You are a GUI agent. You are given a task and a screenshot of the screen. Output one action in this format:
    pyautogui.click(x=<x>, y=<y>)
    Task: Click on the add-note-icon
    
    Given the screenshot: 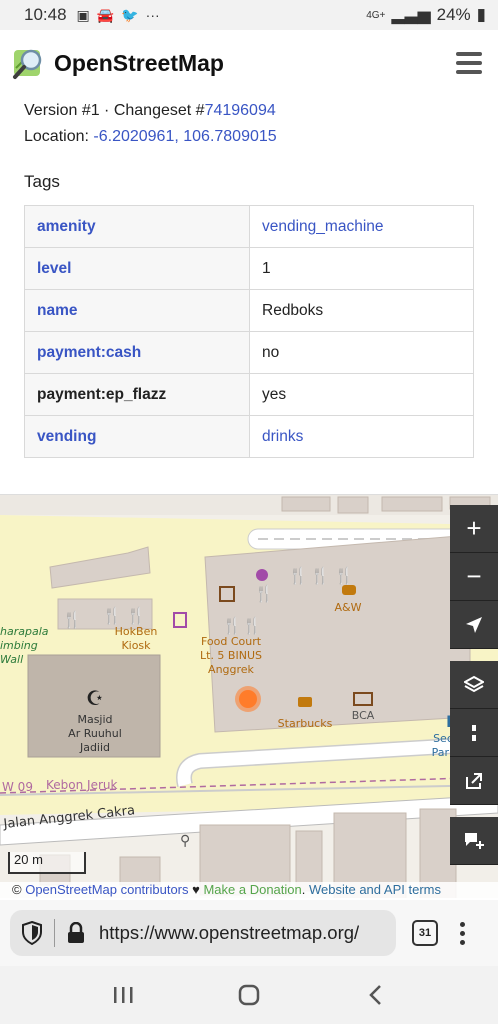 What is the action you would take?
    pyautogui.click(x=474, y=840)
    